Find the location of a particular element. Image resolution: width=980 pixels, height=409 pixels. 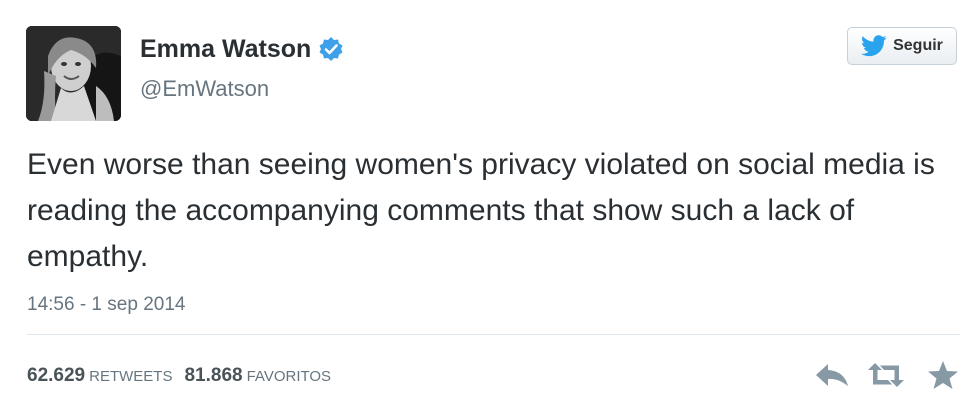

tweet-actions is located at coordinates (887, 375).